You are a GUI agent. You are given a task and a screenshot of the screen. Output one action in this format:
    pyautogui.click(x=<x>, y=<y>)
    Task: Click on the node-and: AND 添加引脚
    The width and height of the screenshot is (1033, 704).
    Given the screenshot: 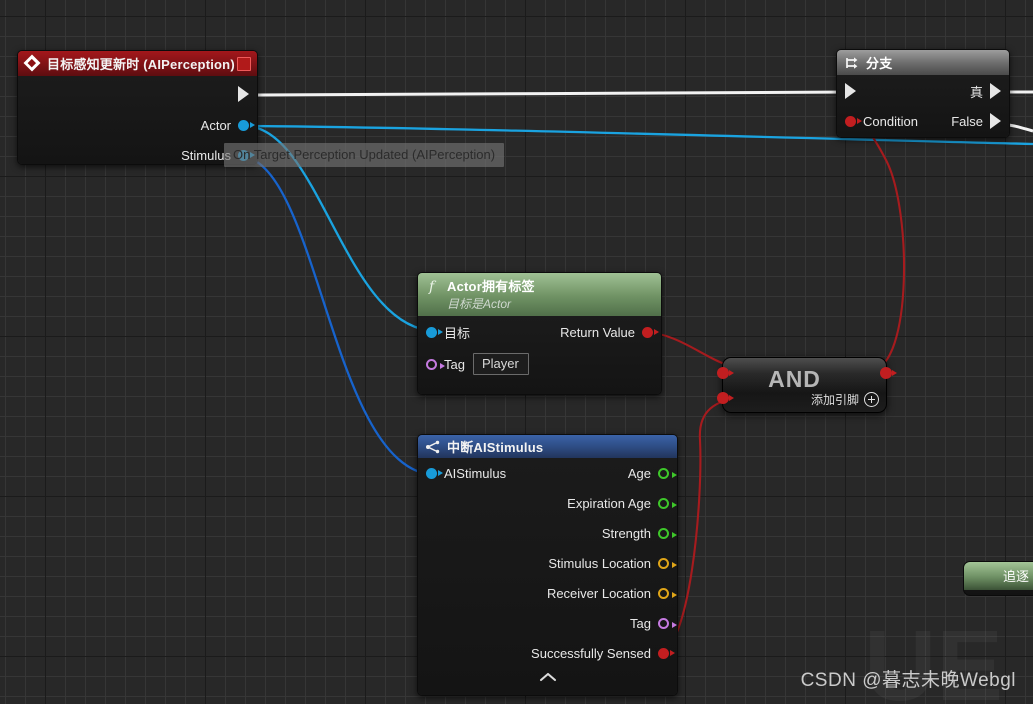 What is the action you would take?
    pyautogui.click(x=807, y=385)
    